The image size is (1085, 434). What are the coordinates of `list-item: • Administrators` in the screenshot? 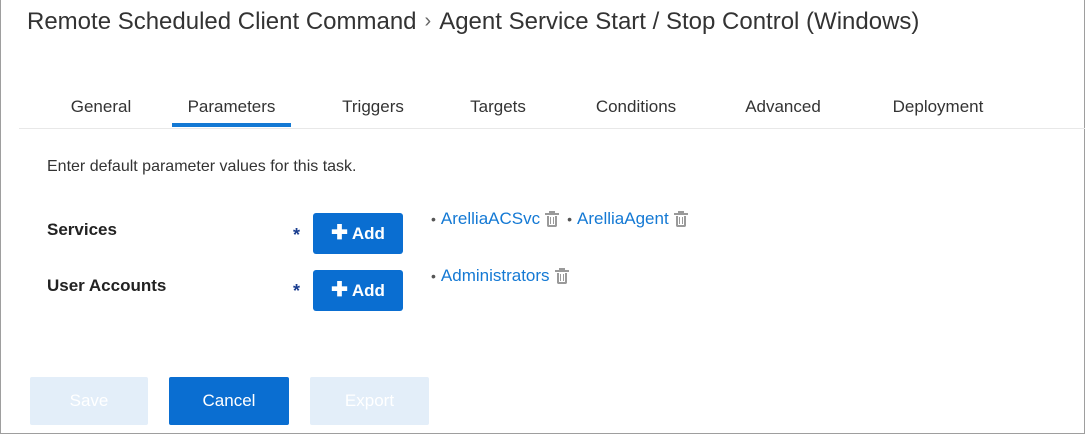 It's located at (500, 276).